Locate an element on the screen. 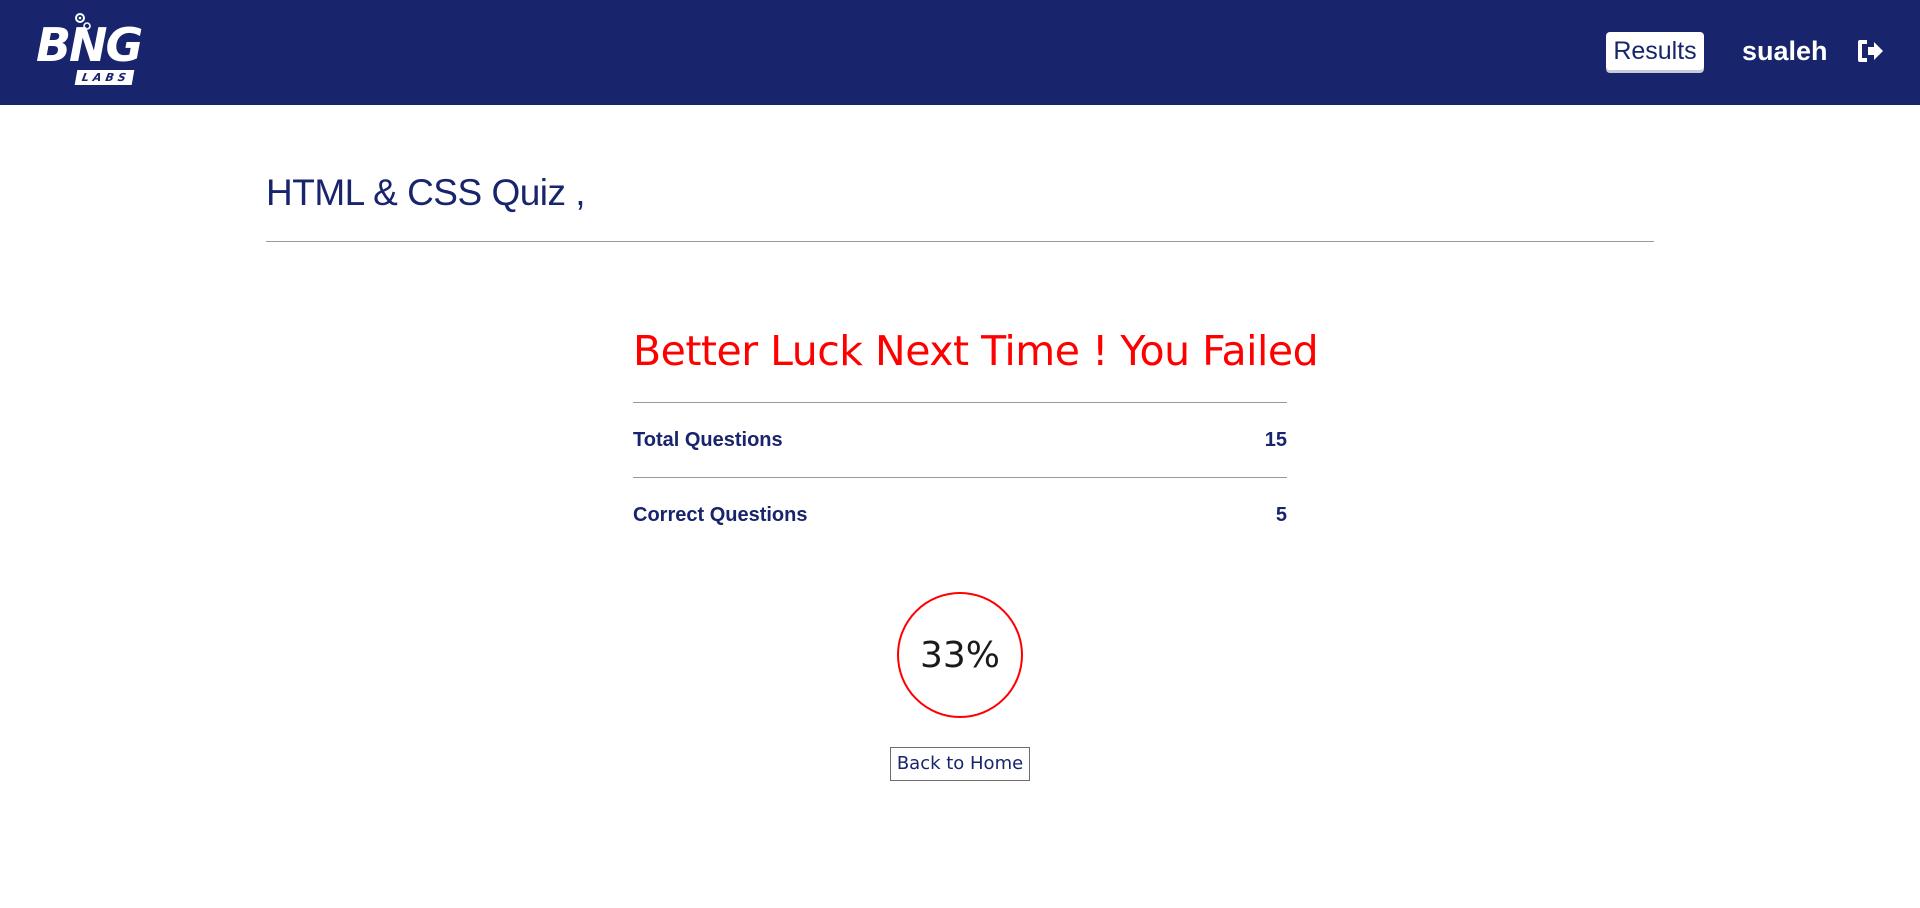 The height and width of the screenshot is (908, 1920). navbar: BNG LABS Results sualeh is located at coordinates (960, 52).